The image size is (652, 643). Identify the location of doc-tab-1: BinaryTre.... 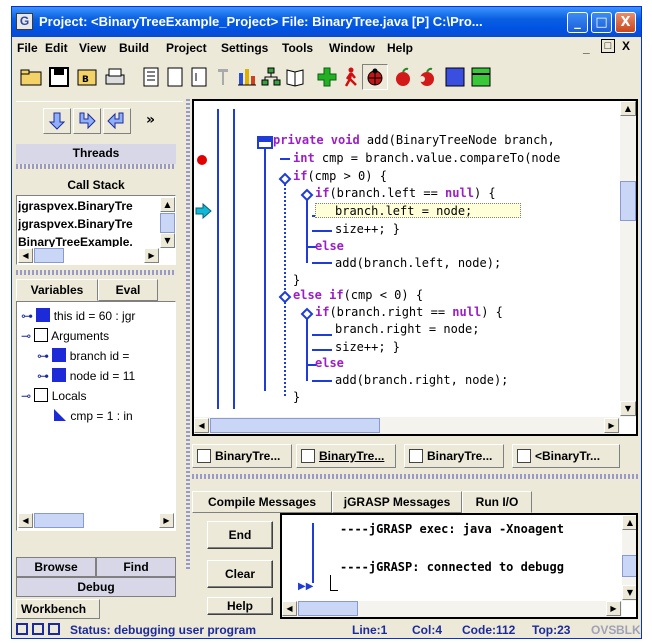
(242, 456).